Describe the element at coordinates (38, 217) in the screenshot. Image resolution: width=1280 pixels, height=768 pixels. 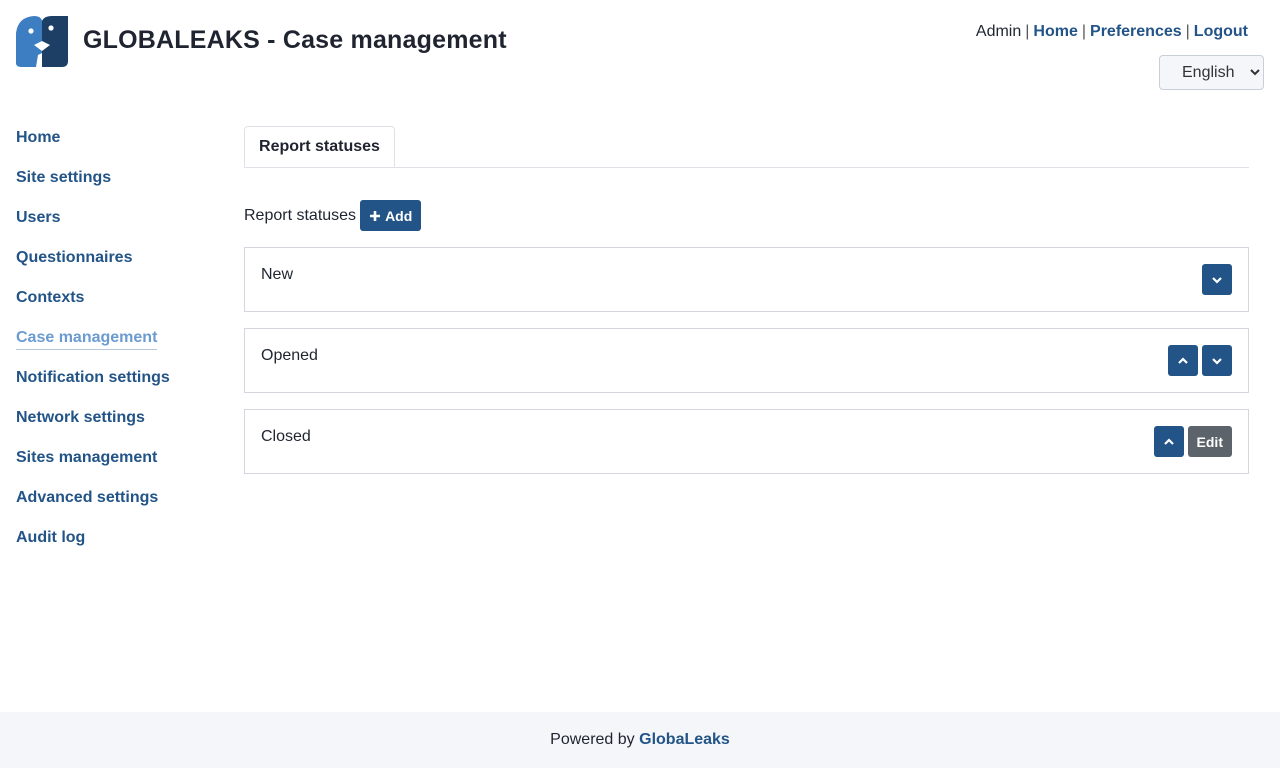
I see `sidebar-item-label: Users` at that location.